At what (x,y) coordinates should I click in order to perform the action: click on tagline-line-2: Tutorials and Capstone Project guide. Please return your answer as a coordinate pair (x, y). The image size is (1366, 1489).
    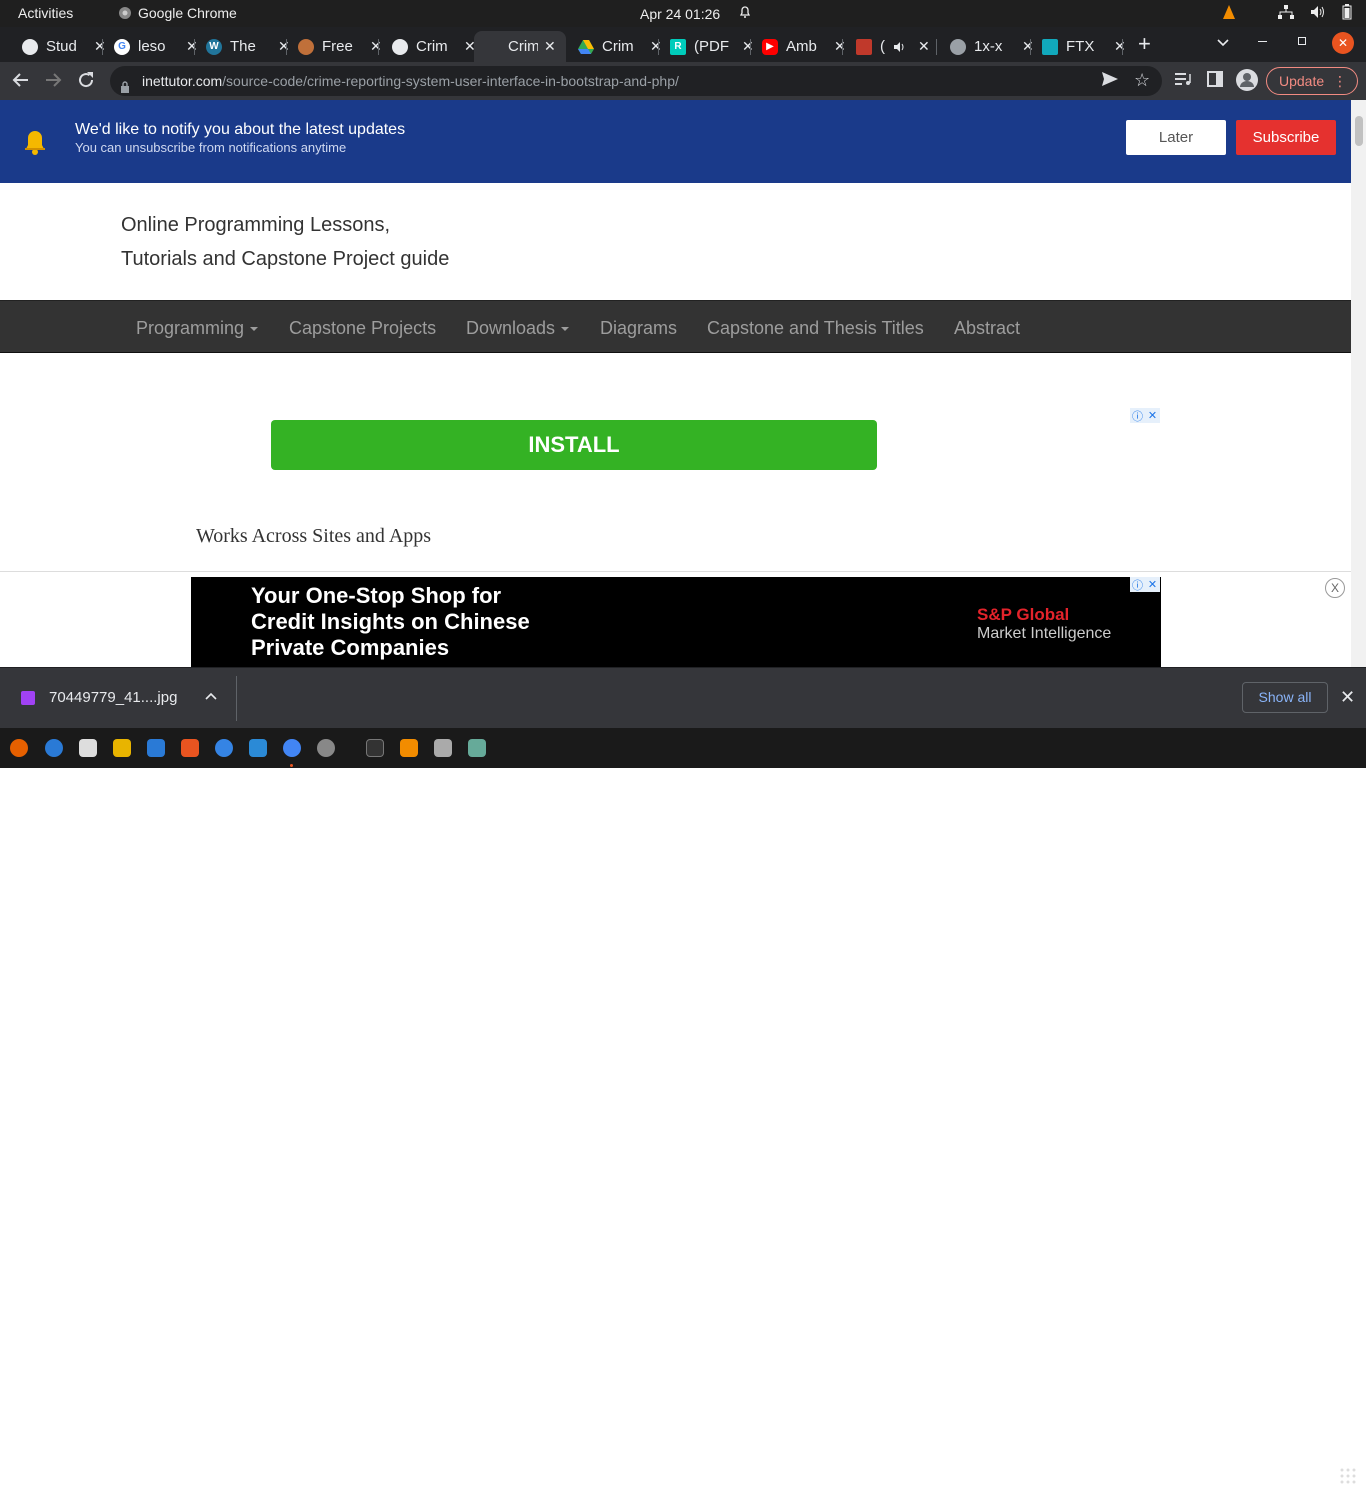
    Looking at the image, I should click on (285, 259).